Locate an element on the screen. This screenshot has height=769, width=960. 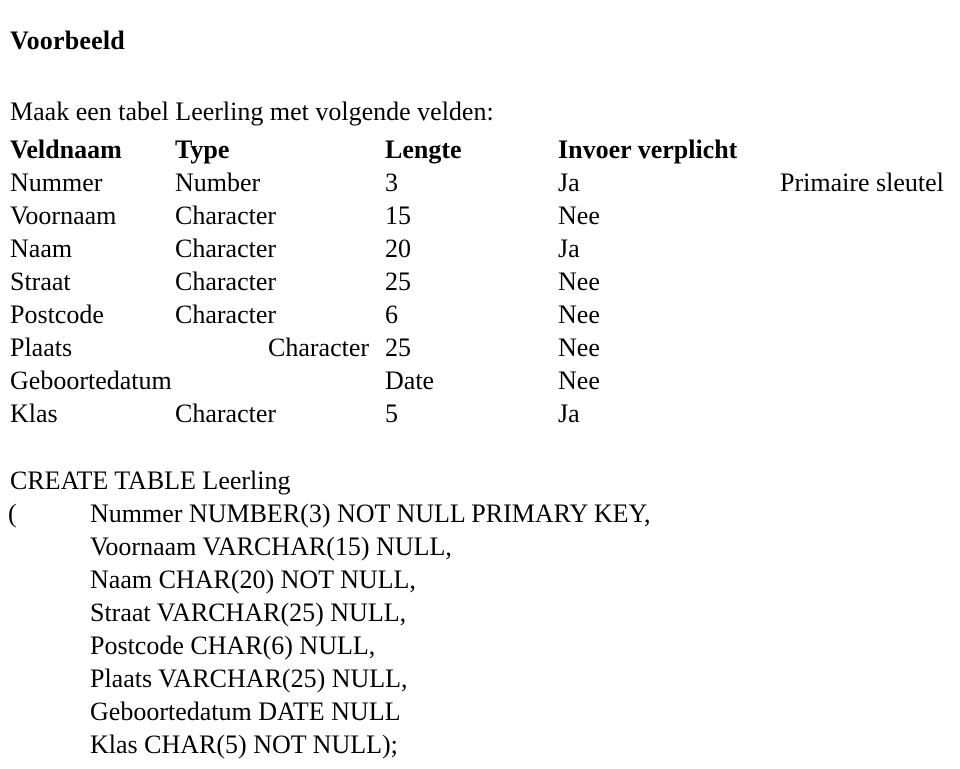
table-row: Postcode Character 6 Nee is located at coordinates (480, 314).